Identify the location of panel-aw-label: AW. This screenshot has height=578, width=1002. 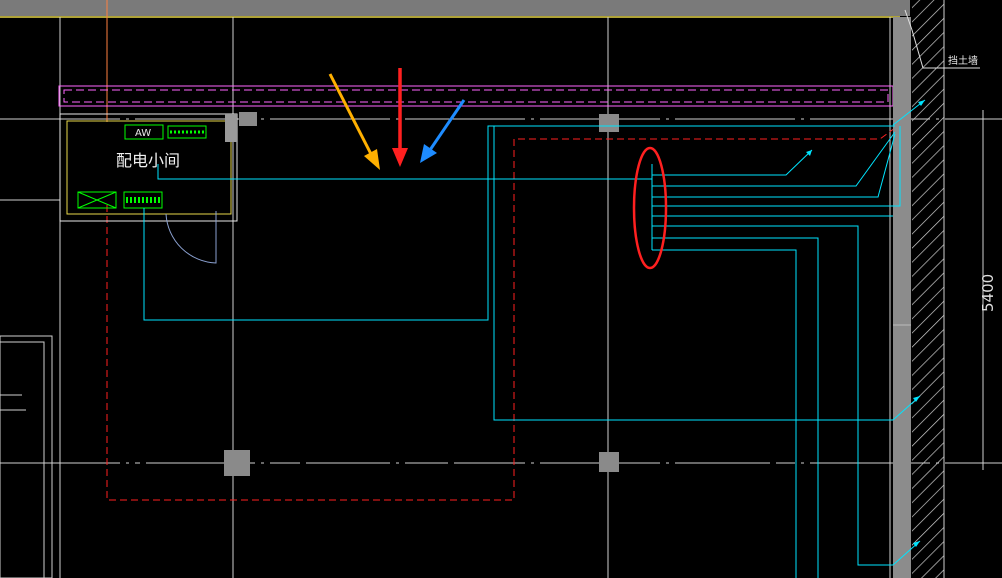
(143, 133).